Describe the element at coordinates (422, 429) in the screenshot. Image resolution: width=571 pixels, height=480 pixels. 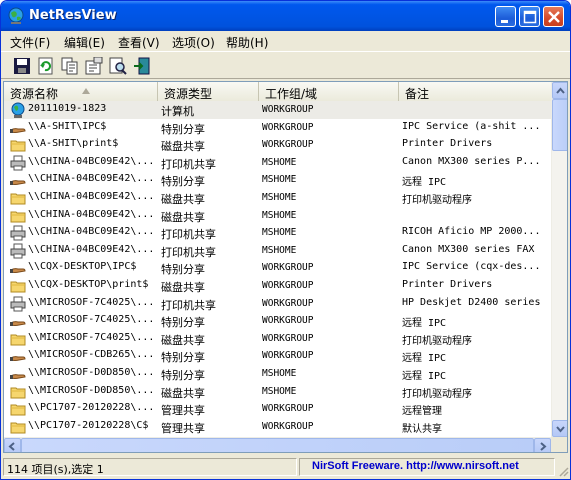
I see `cell-remark: 默认共享` at that location.